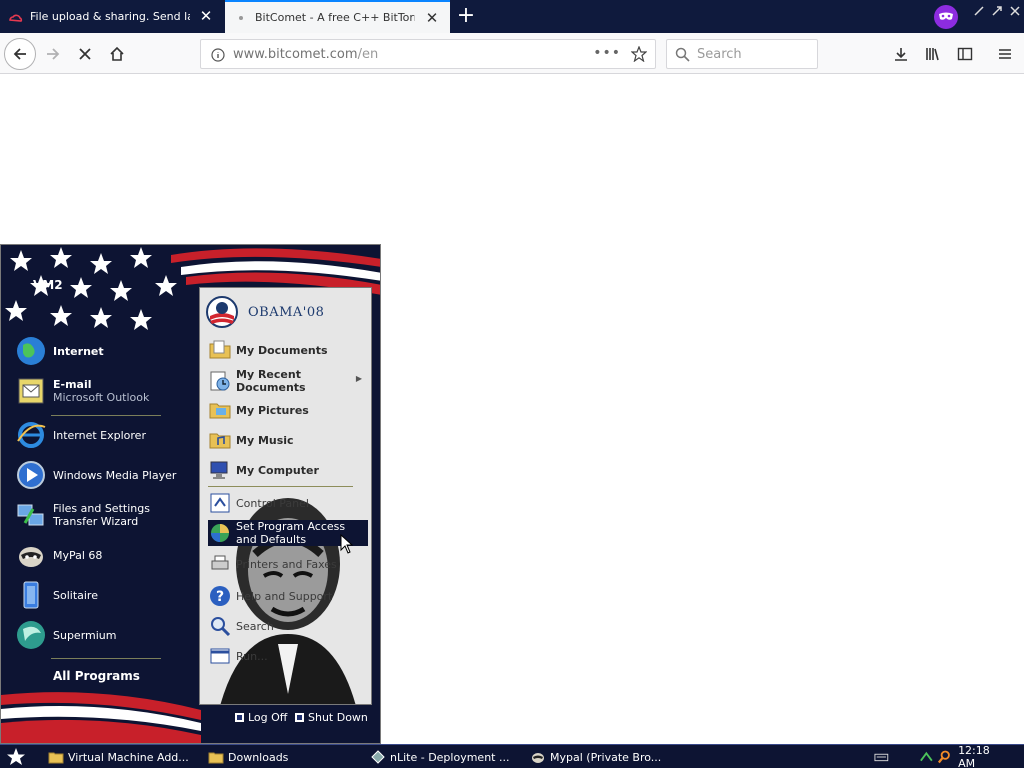 Image resolution: width=1024 pixels, height=770 pixels. I want to click on menu-item-help: ? Help and Support, so click(288, 596).